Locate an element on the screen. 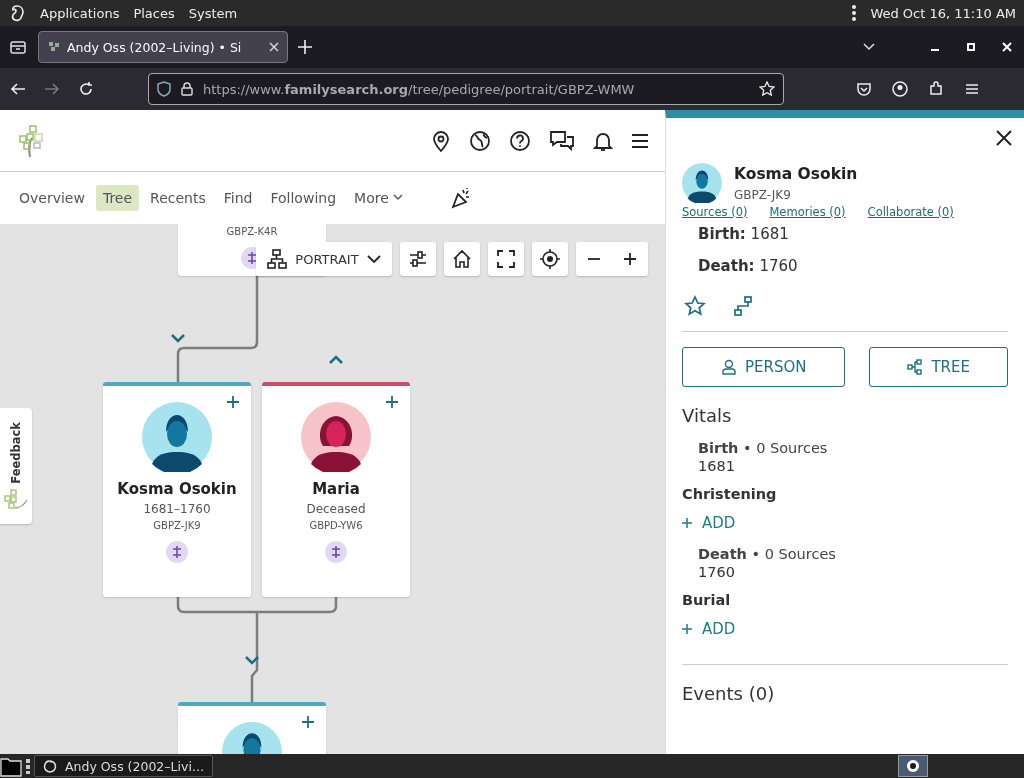 The width and height of the screenshot is (1024, 778). location-pin-icon is located at coordinates (441, 140).